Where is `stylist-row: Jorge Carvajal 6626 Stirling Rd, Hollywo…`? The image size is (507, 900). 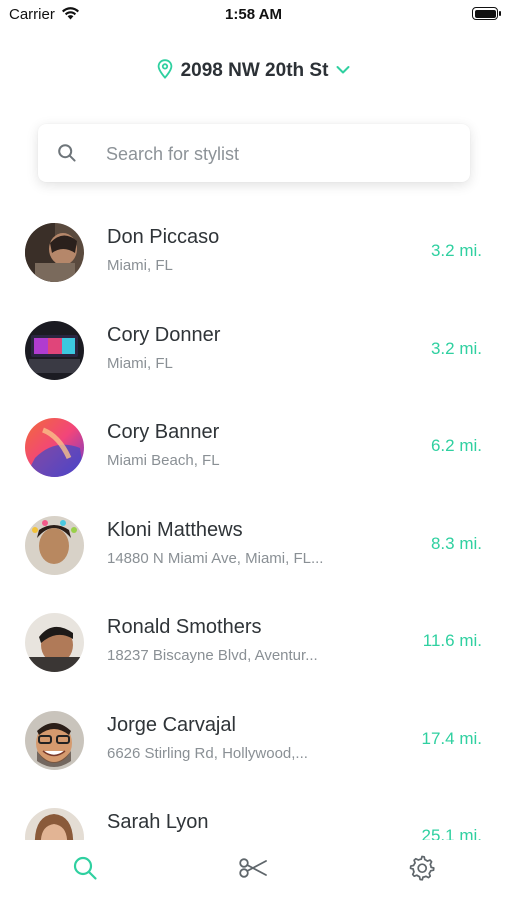
stylist-row: Jorge Carvajal 6626 Stirling Rd, Hollywo… is located at coordinates (253, 741).